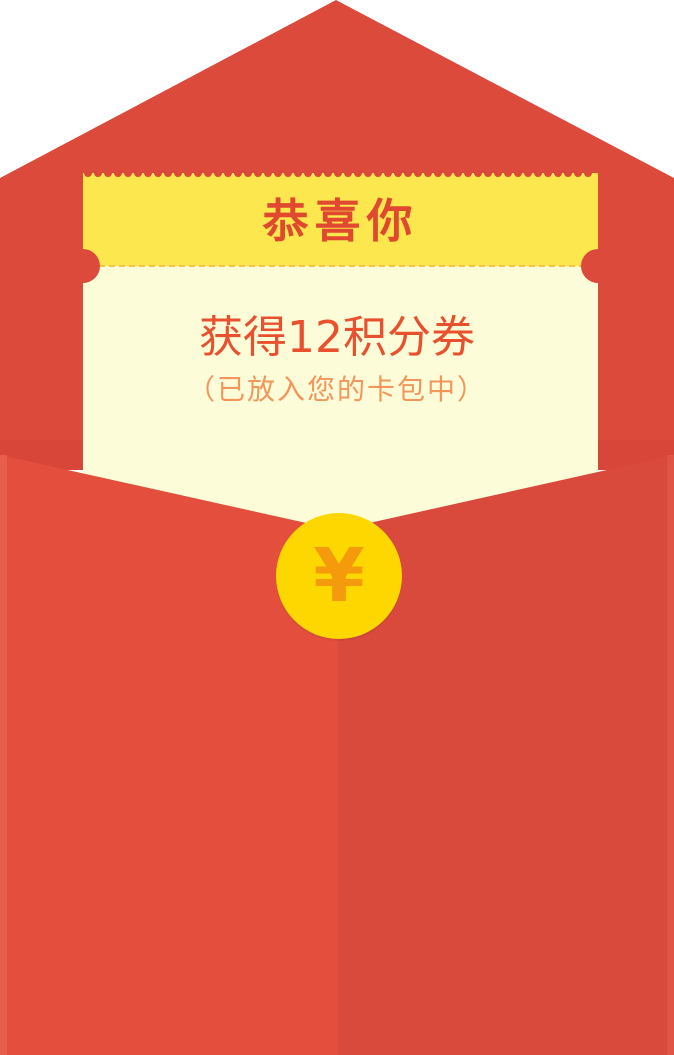  I want to click on yuan-coin-icon: ¥, so click(339, 576).